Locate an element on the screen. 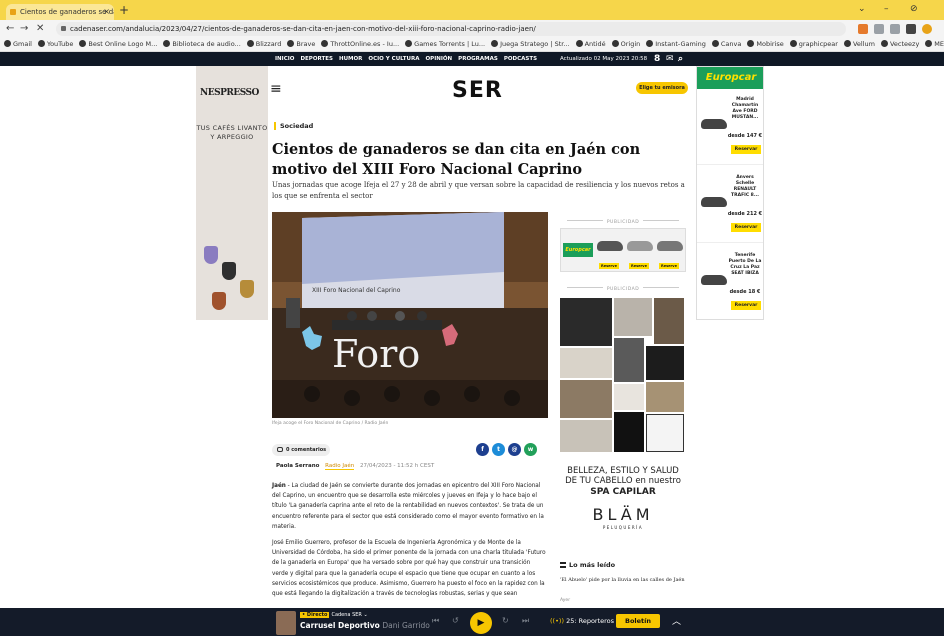 This screenshot has width=944, height=636. profile-avatar is located at coordinates (927, 29).